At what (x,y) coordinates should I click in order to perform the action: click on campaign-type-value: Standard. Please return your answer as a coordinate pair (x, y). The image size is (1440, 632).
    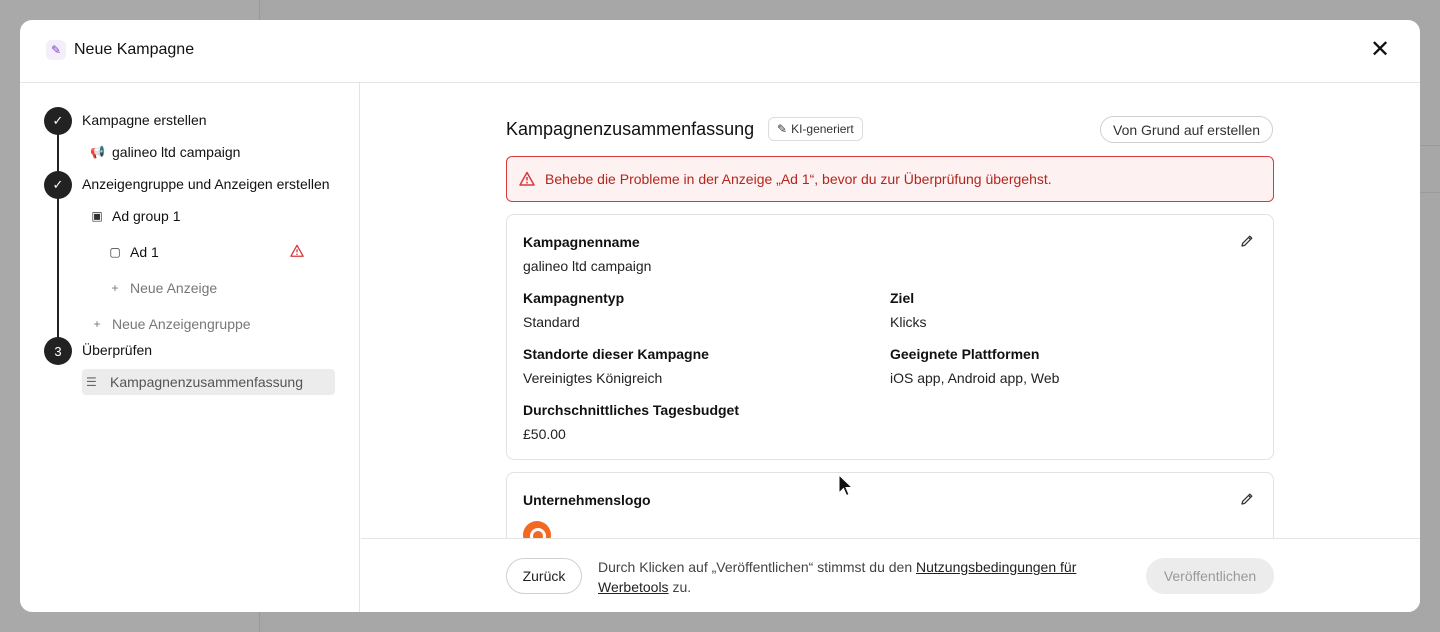
    Looking at the image, I should click on (551, 322).